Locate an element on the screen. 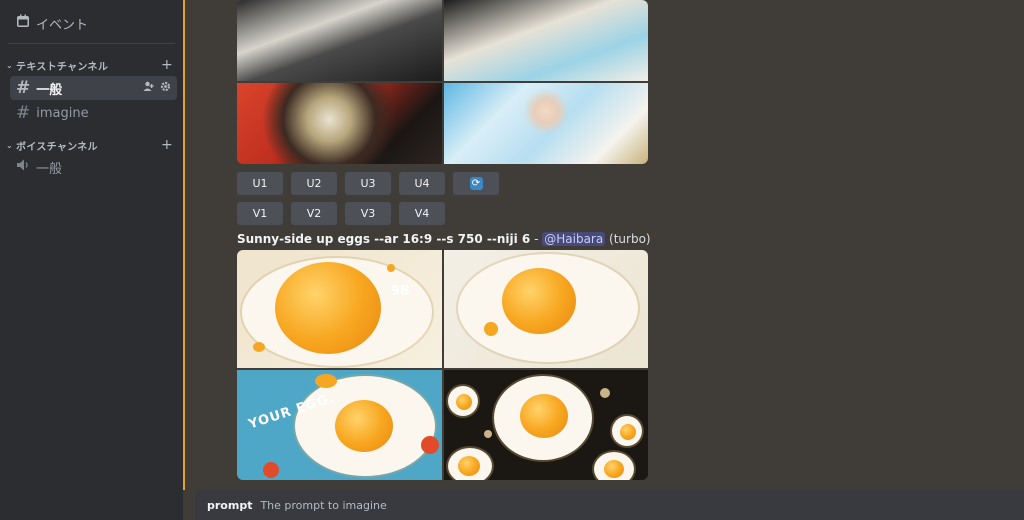 This screenshot has height=520, width=1024. option-name: prompt is located at coordinates (230, 505).